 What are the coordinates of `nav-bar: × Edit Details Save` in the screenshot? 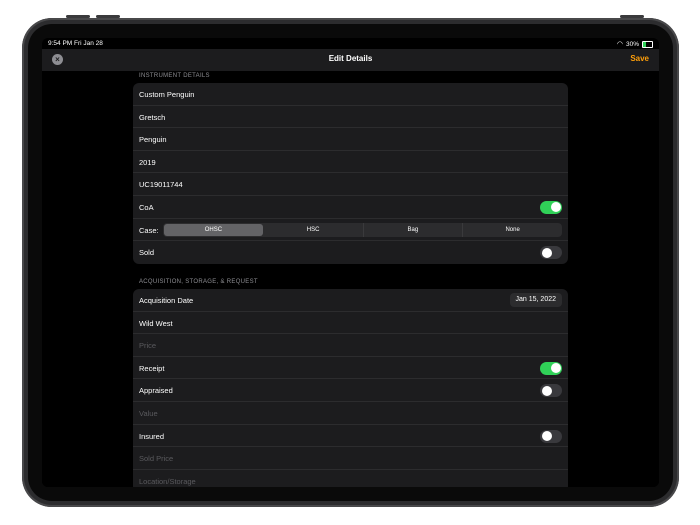 It's located at (350, 60).